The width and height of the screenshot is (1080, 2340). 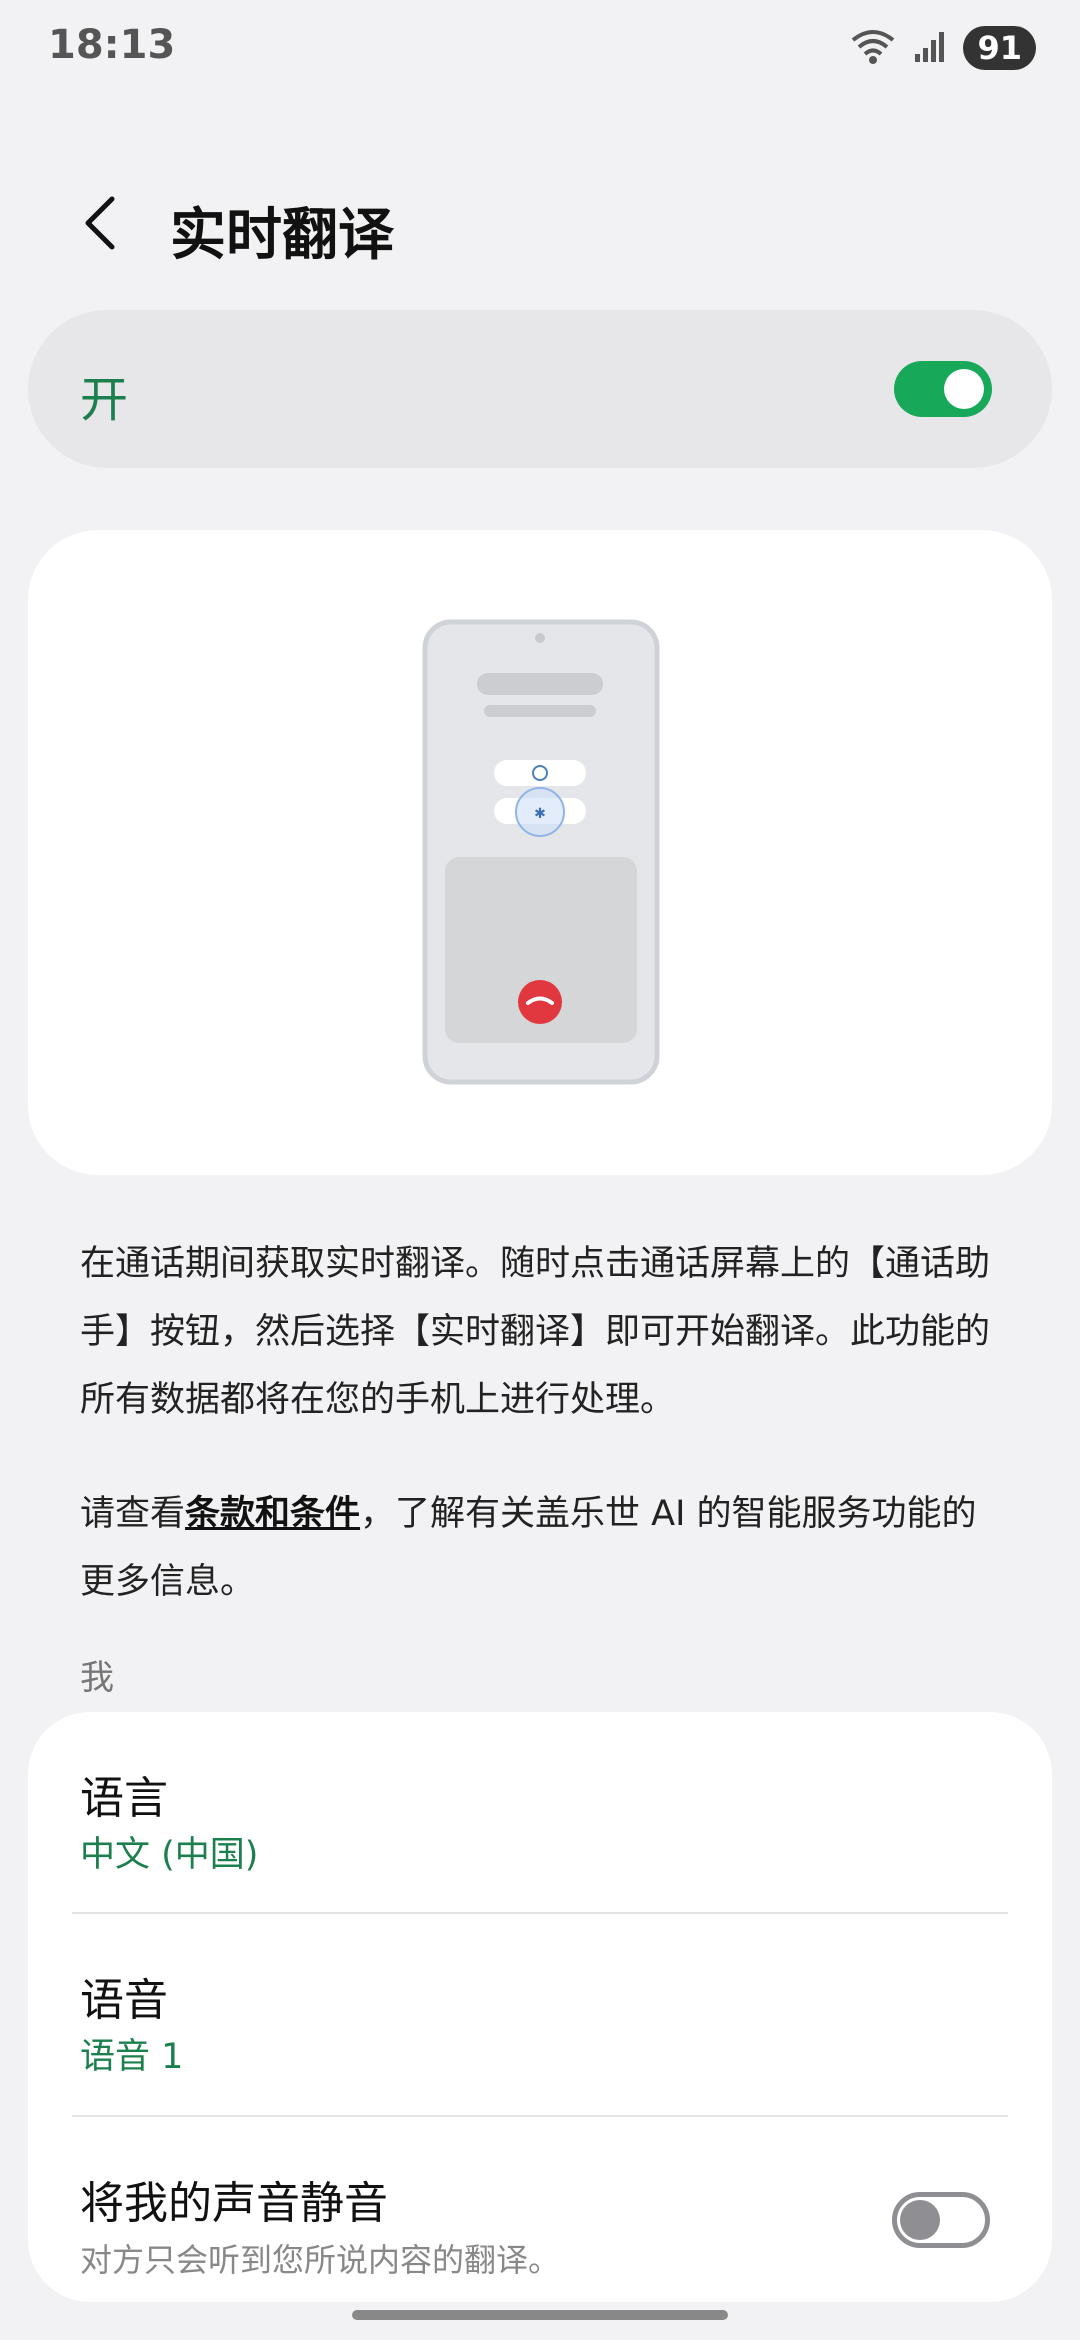 What do you see at coordinates (133, 1514) in the screenshot?
I see `terms-text-before: 请查看` at bounding box center [133, 1514].